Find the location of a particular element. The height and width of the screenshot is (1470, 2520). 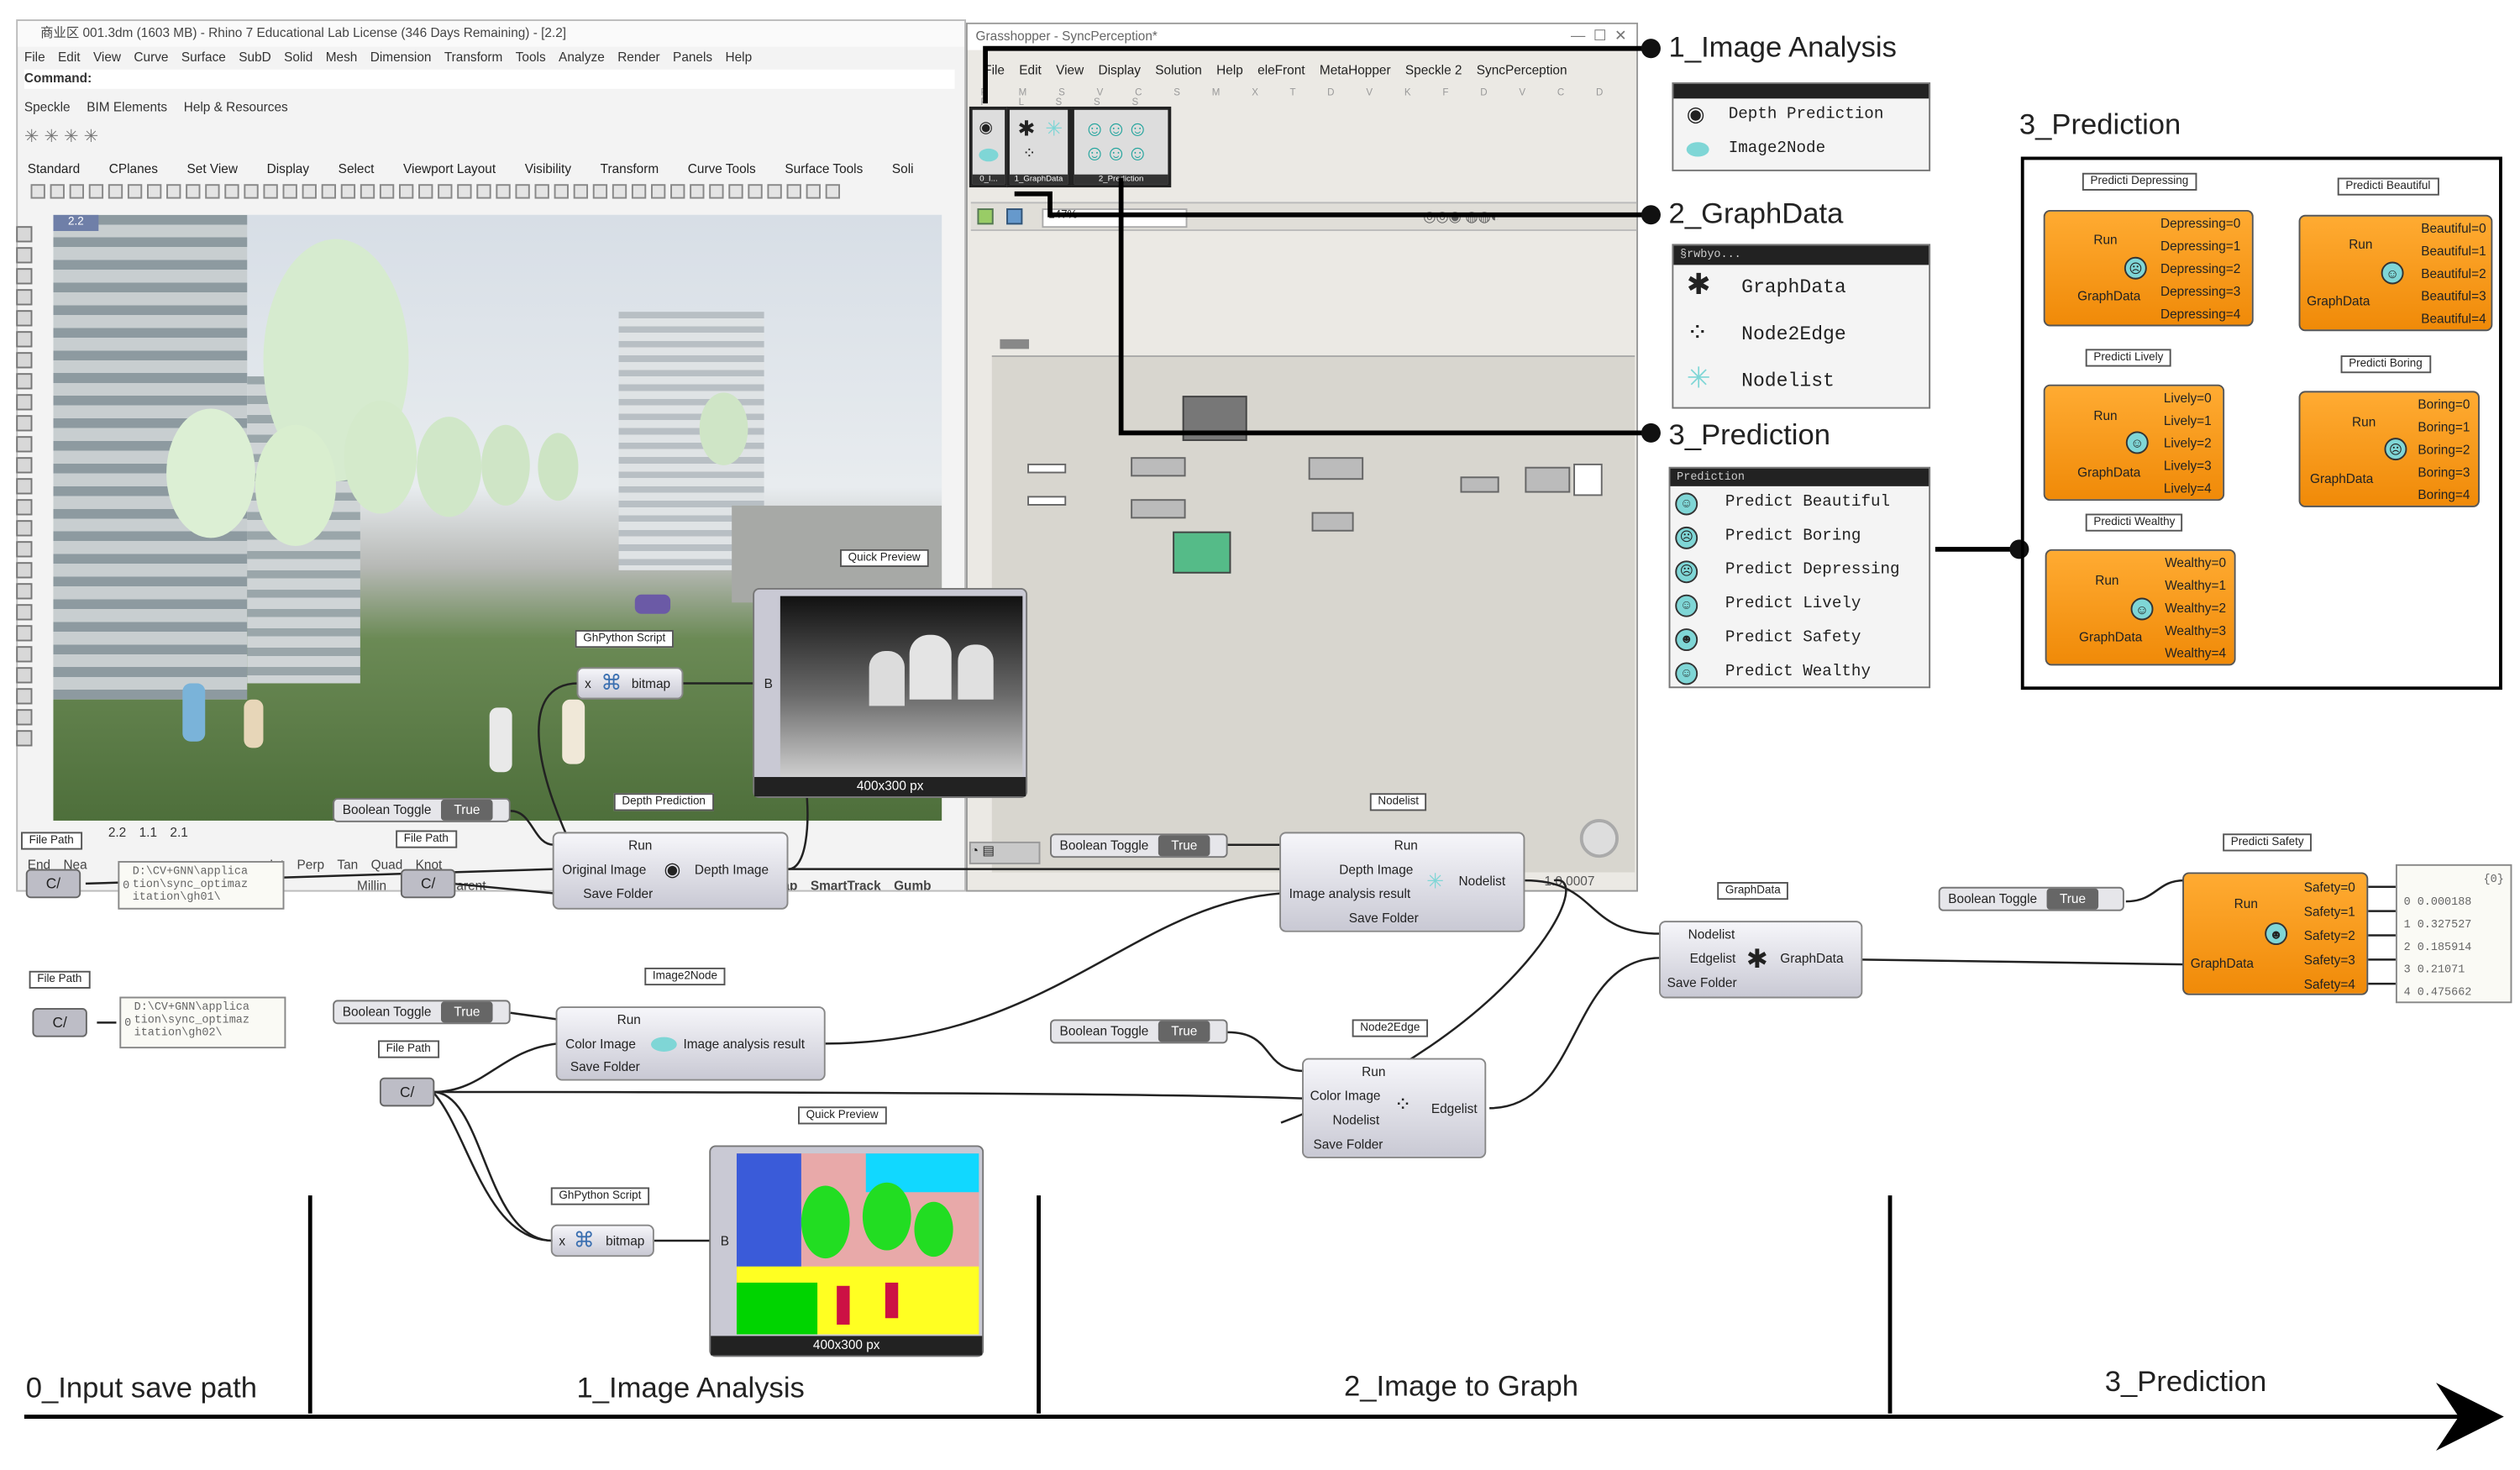

output: Lively=1 is located at coordinates (2188, 420).